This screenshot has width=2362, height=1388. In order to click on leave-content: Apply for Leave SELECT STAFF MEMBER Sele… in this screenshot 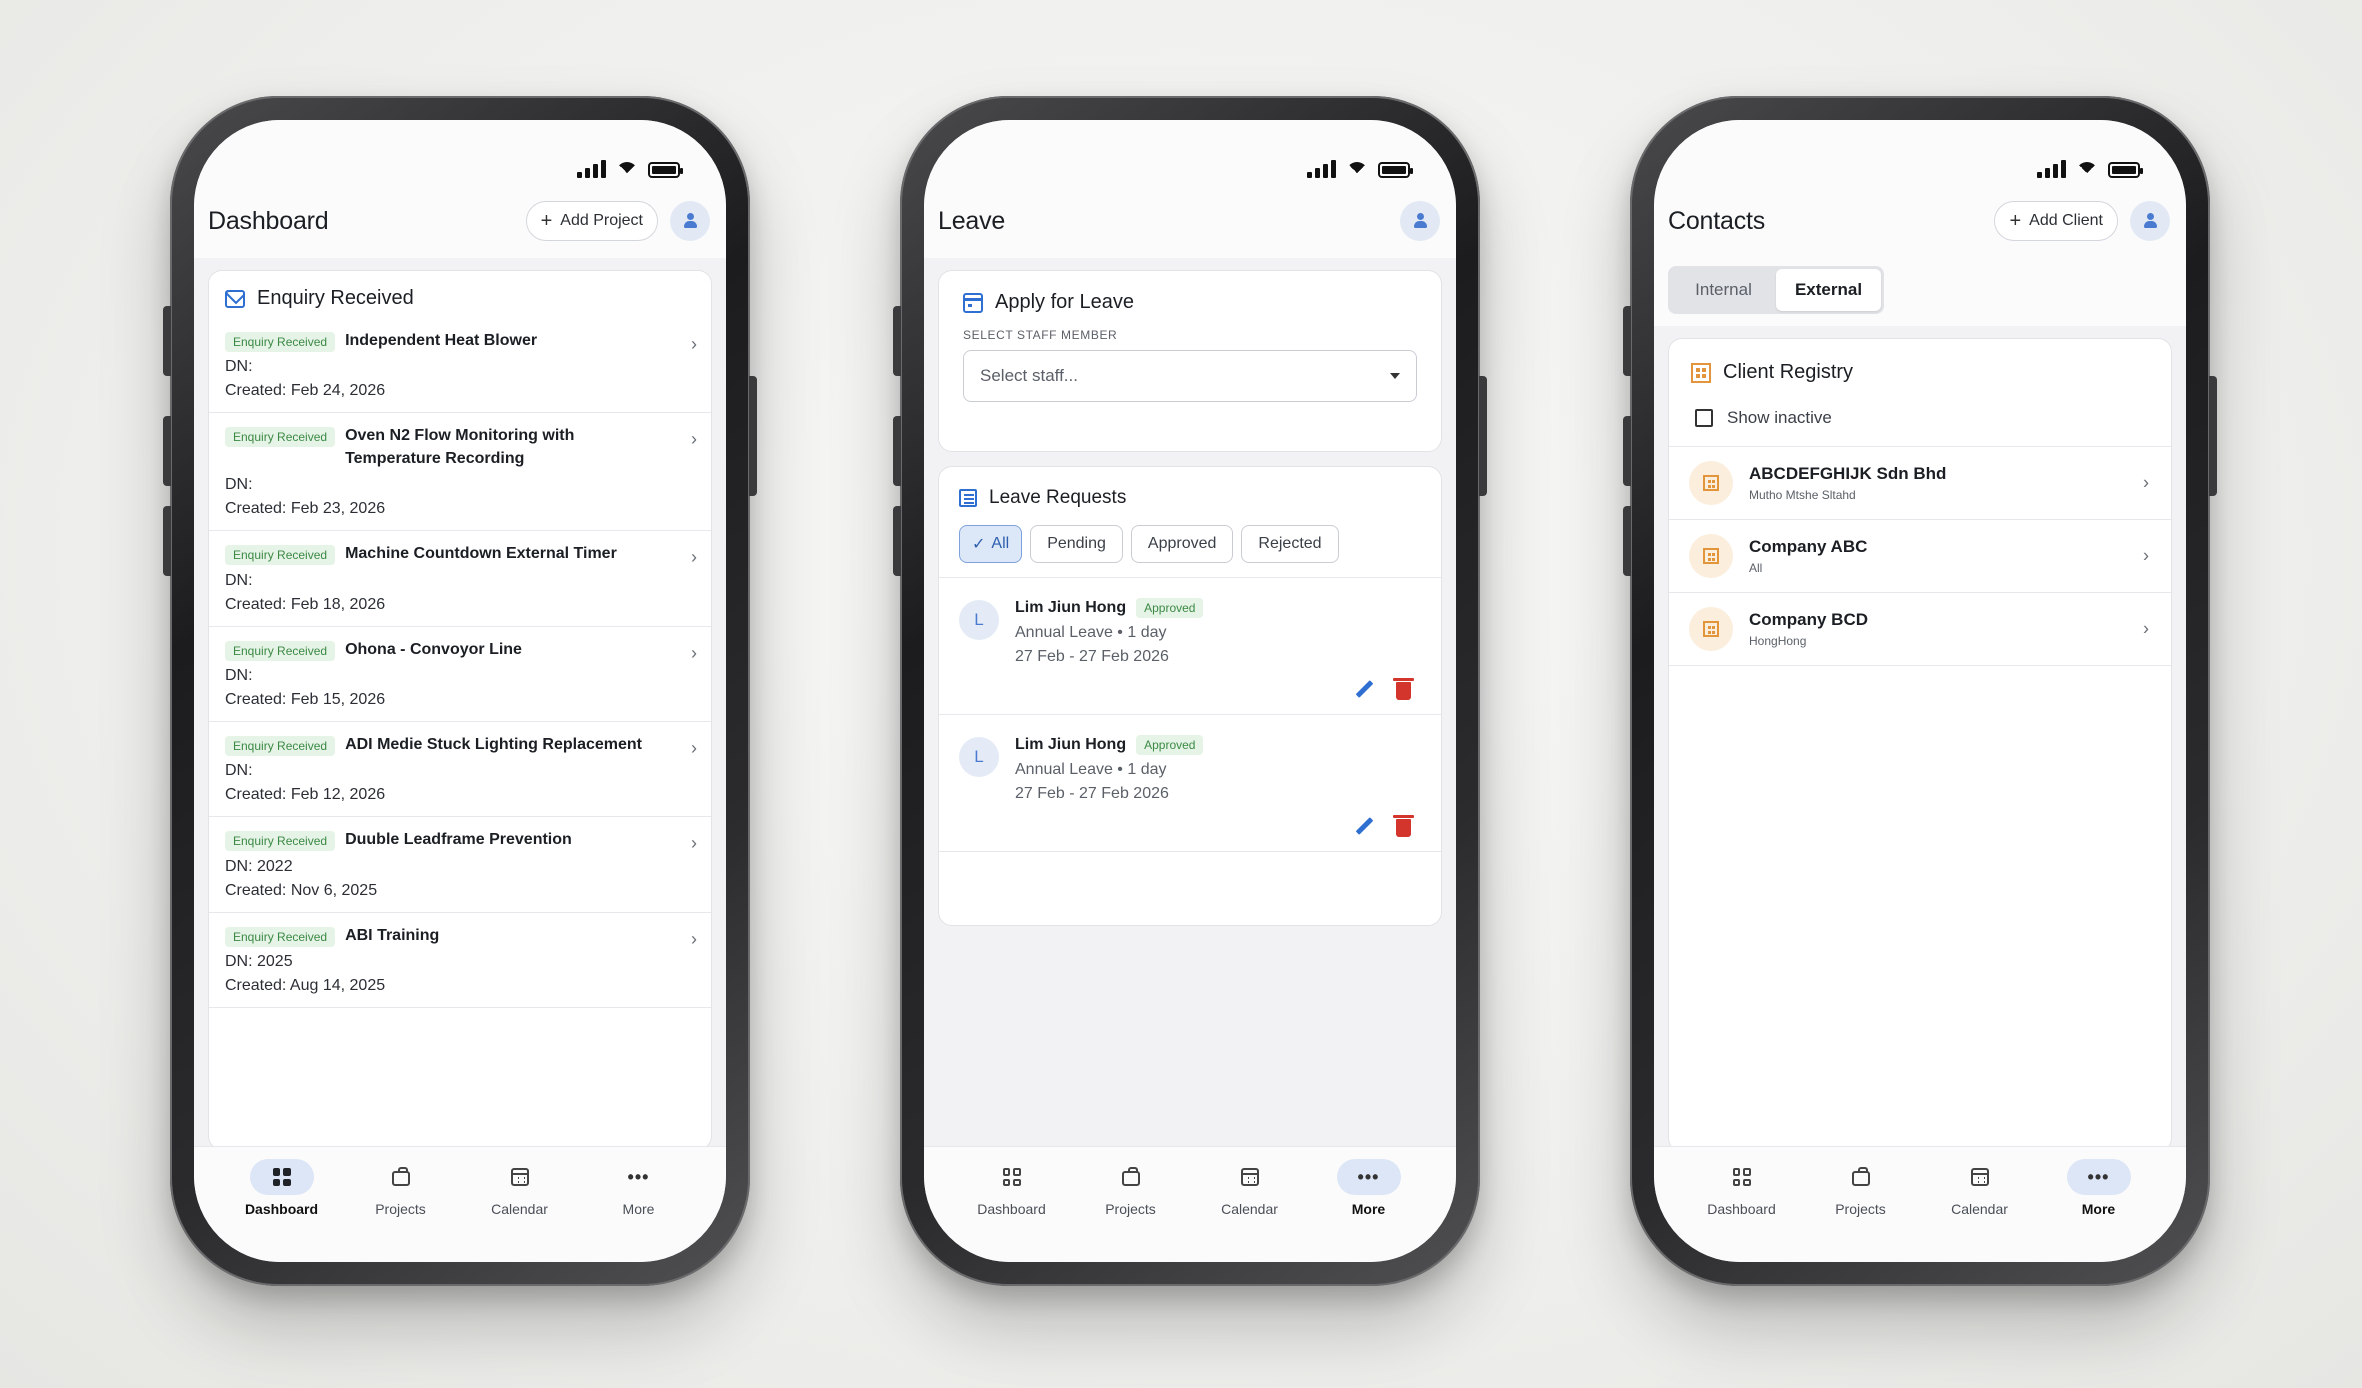, I will do `click(1190, 702)`.